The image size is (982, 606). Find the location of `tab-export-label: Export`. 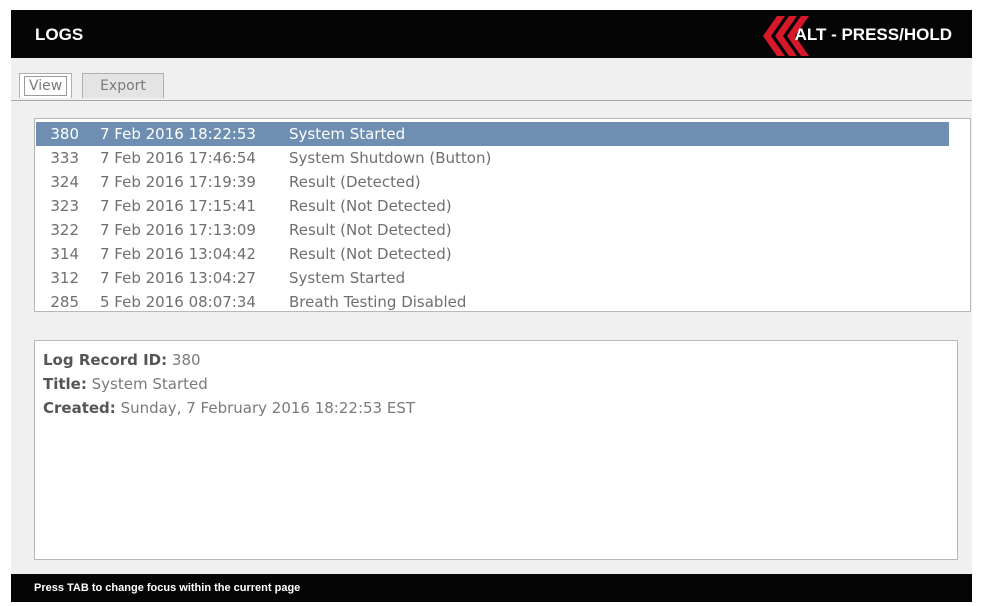

tab-export-label: Export is located at coordinates (123, 86).